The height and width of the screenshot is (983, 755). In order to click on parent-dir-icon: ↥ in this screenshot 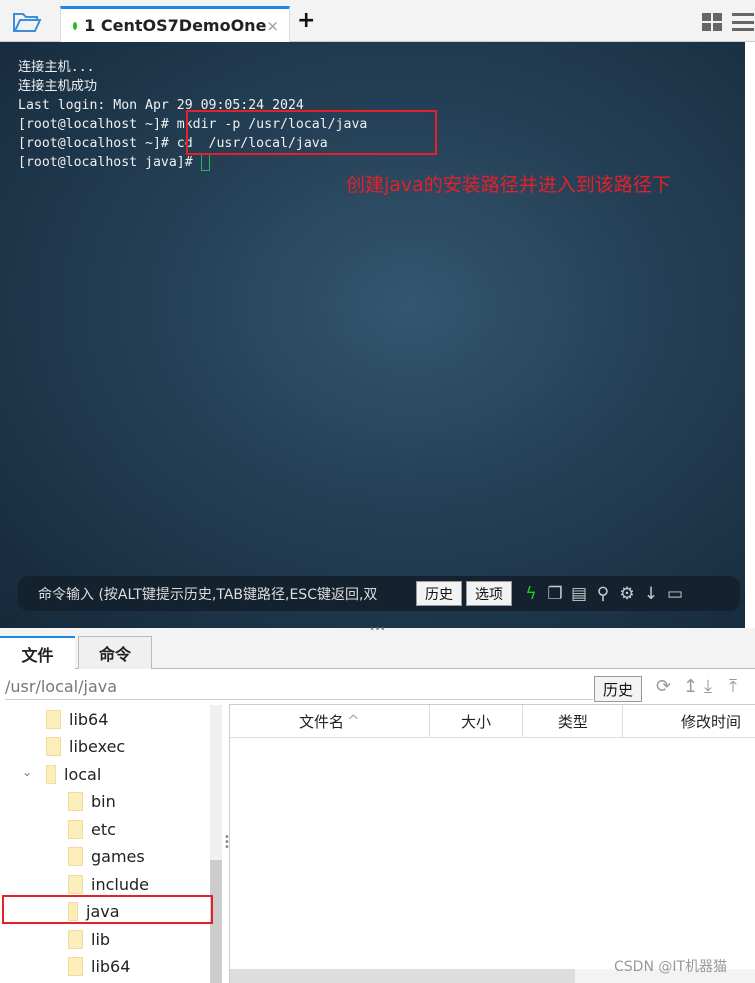, I will do `click(690, 686)`.